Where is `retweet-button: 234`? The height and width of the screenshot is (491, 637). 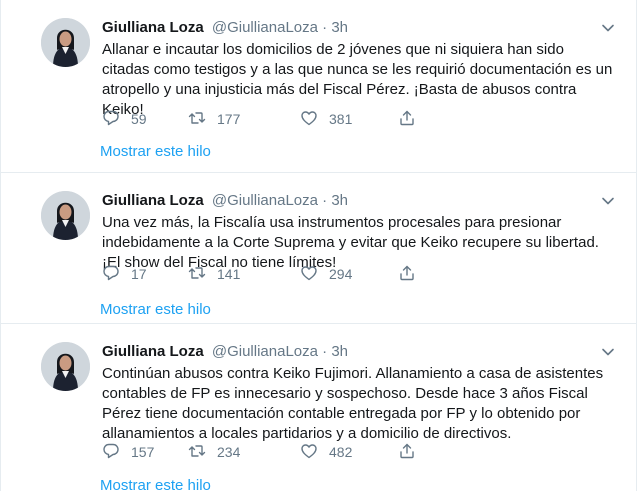 retweet-button: 234 is located at coordinates (214, 452).